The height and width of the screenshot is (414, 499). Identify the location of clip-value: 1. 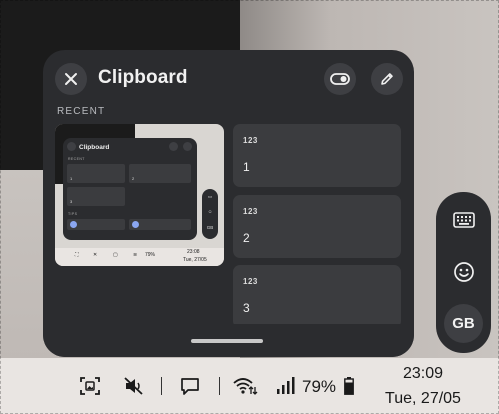
(246, 167).